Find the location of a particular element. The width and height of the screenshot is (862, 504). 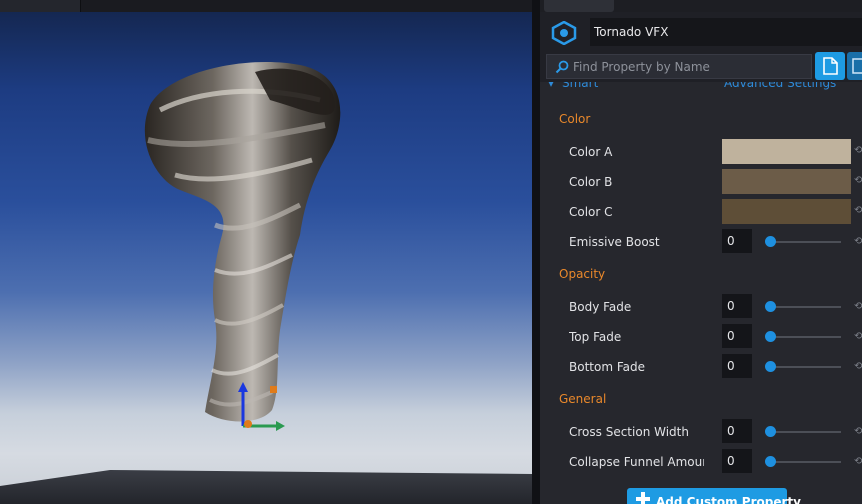

collapse-funnel-amount-slider-track is located at coordinates (803, 462).